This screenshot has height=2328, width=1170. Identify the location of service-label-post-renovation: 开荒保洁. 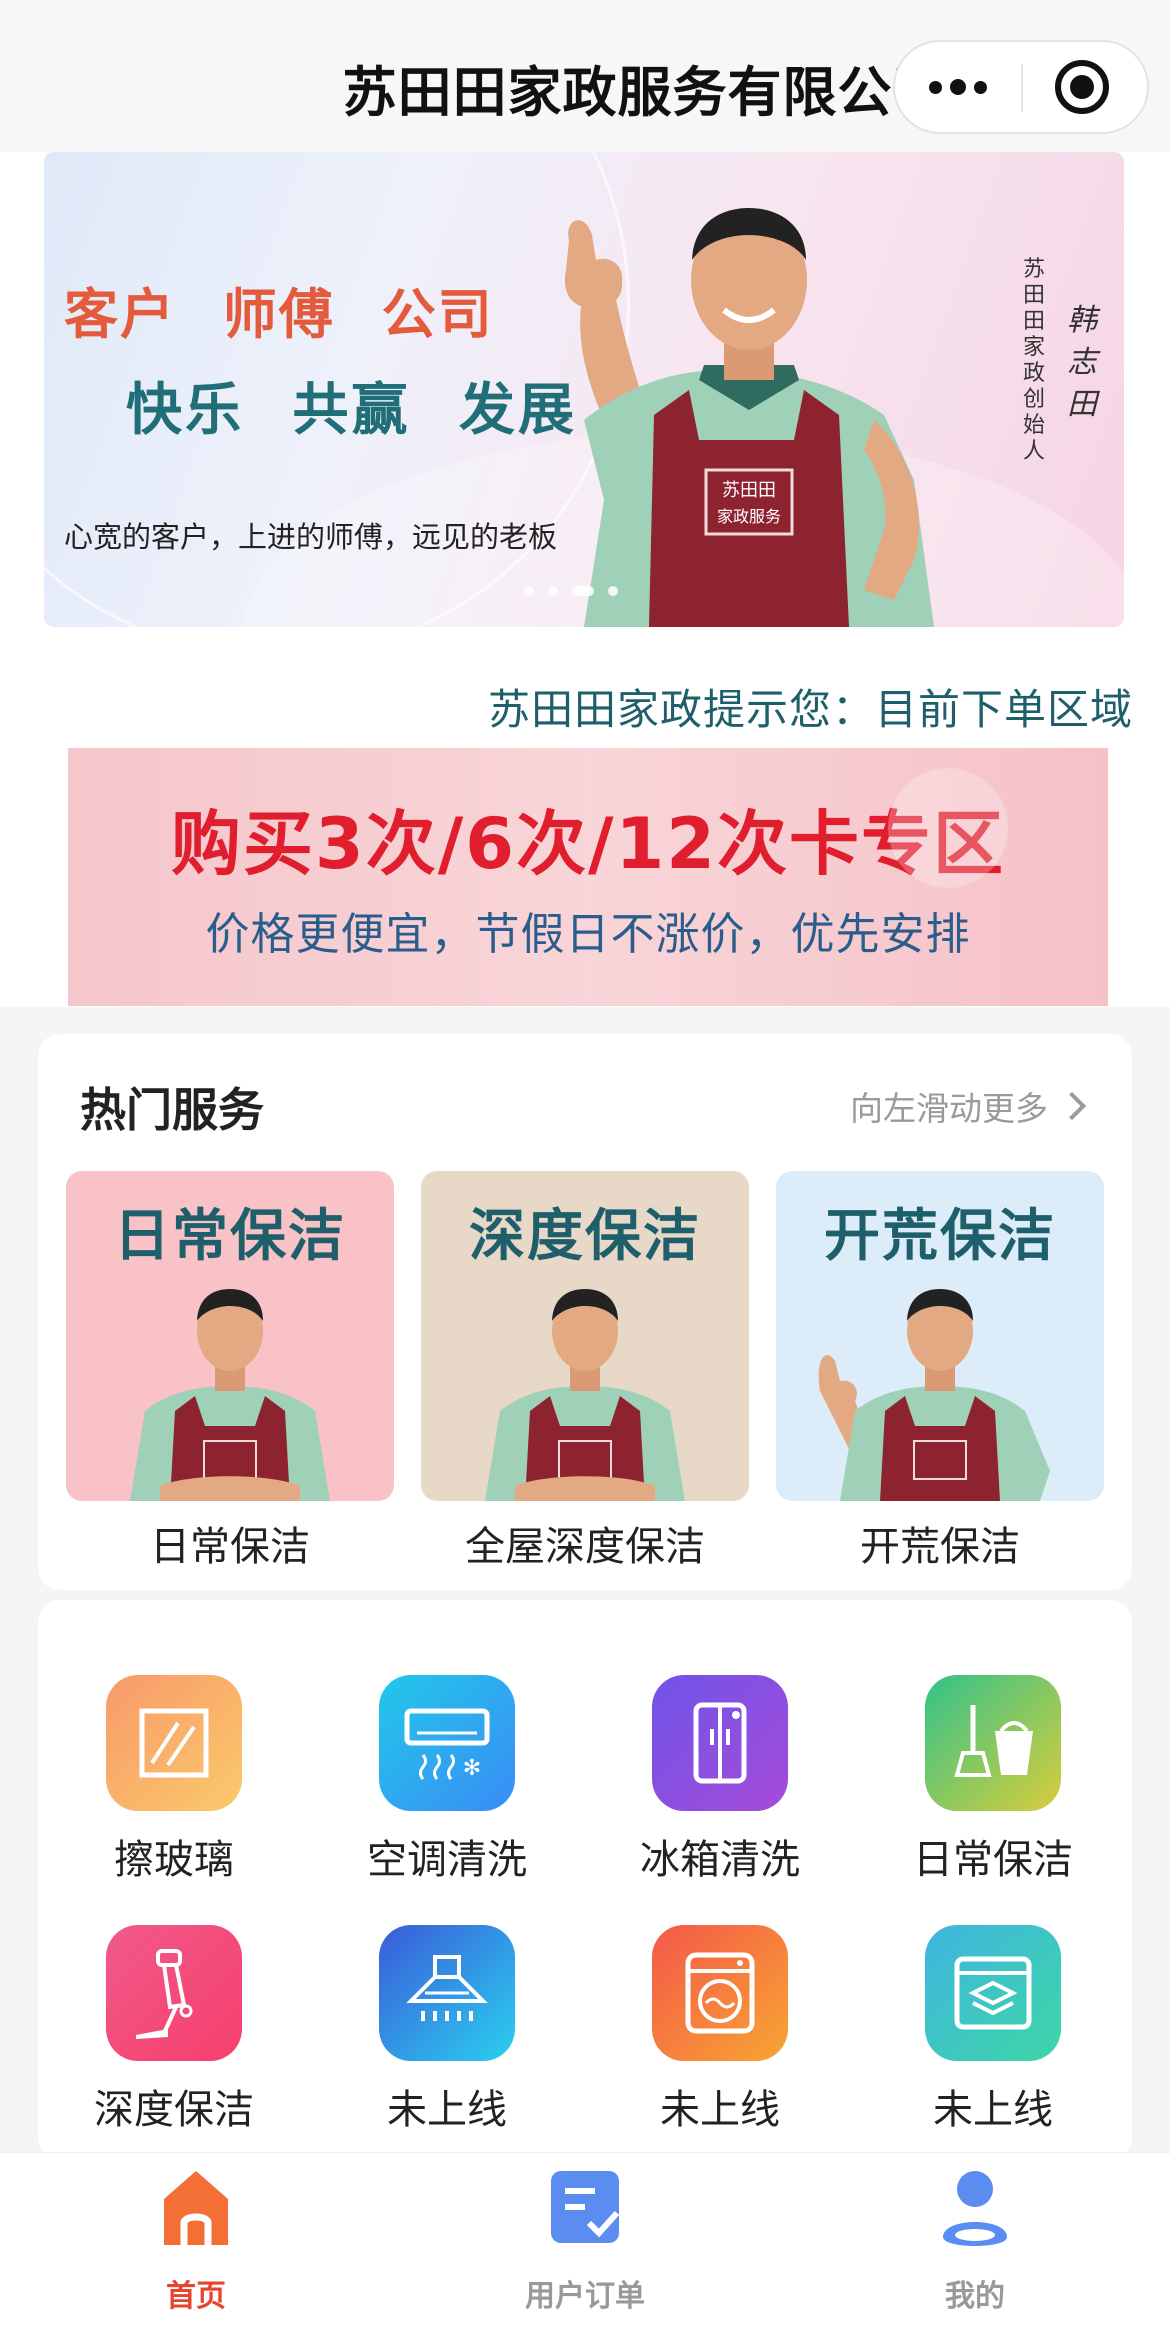
(940, 1547).